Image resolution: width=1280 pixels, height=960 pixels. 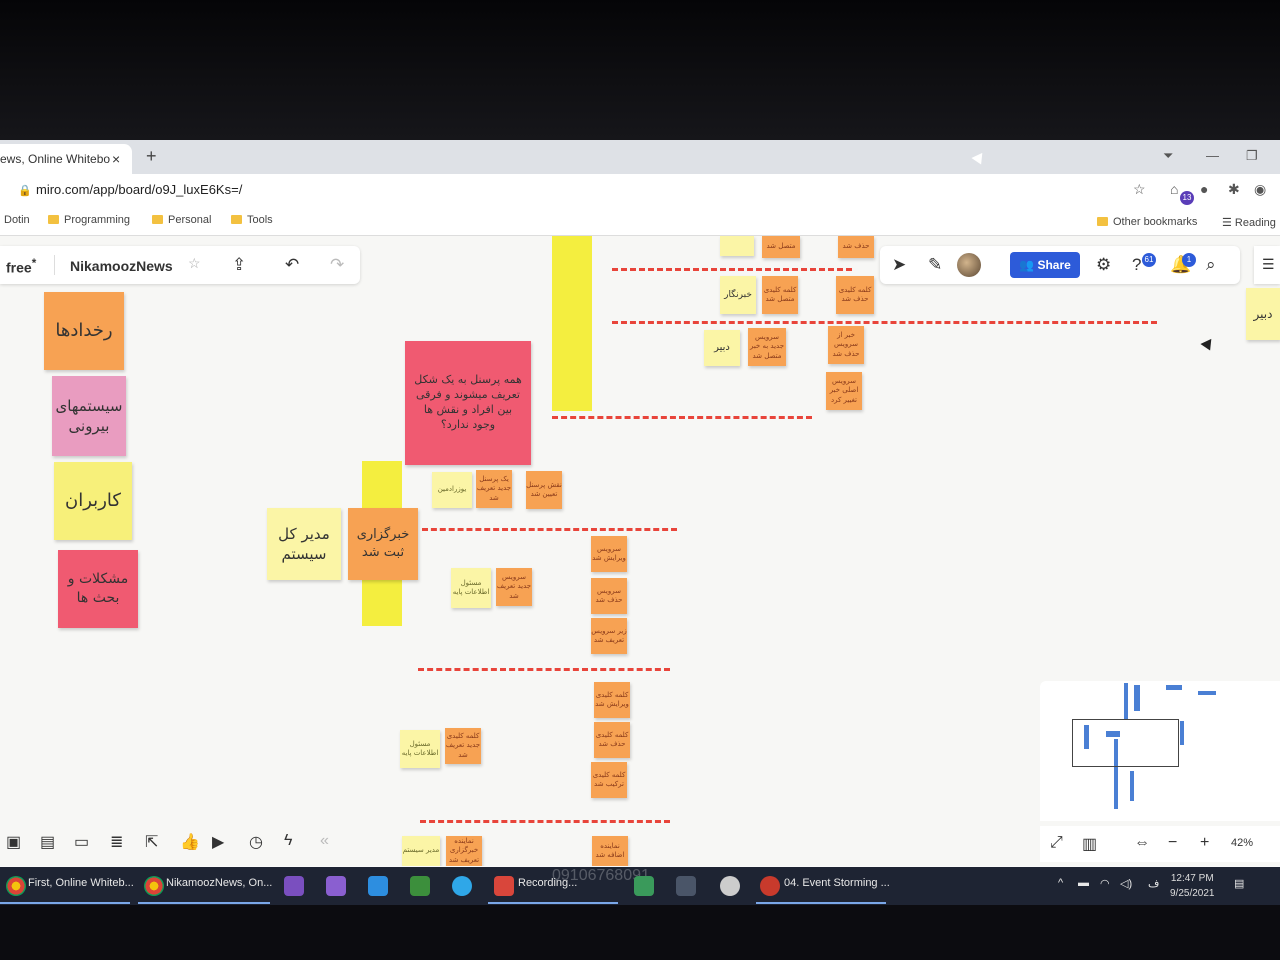 I want to click on event-sticky: کلمه کلیدی متصل شد, so click(x=780, y=295).